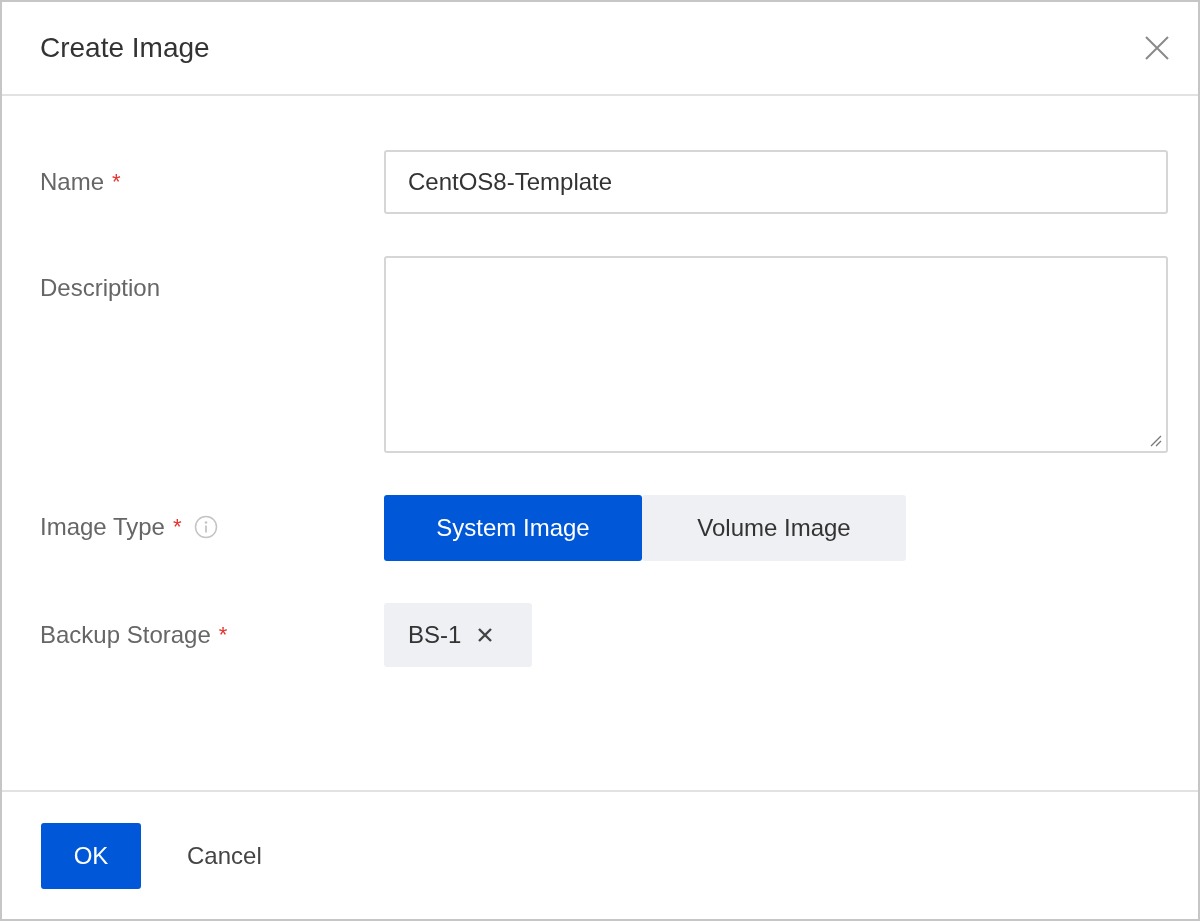 This screenshot has width=1200, height=921. Describe the element at coordinates (776, 354) in the screenshot. I see `description-input-field` at that location.